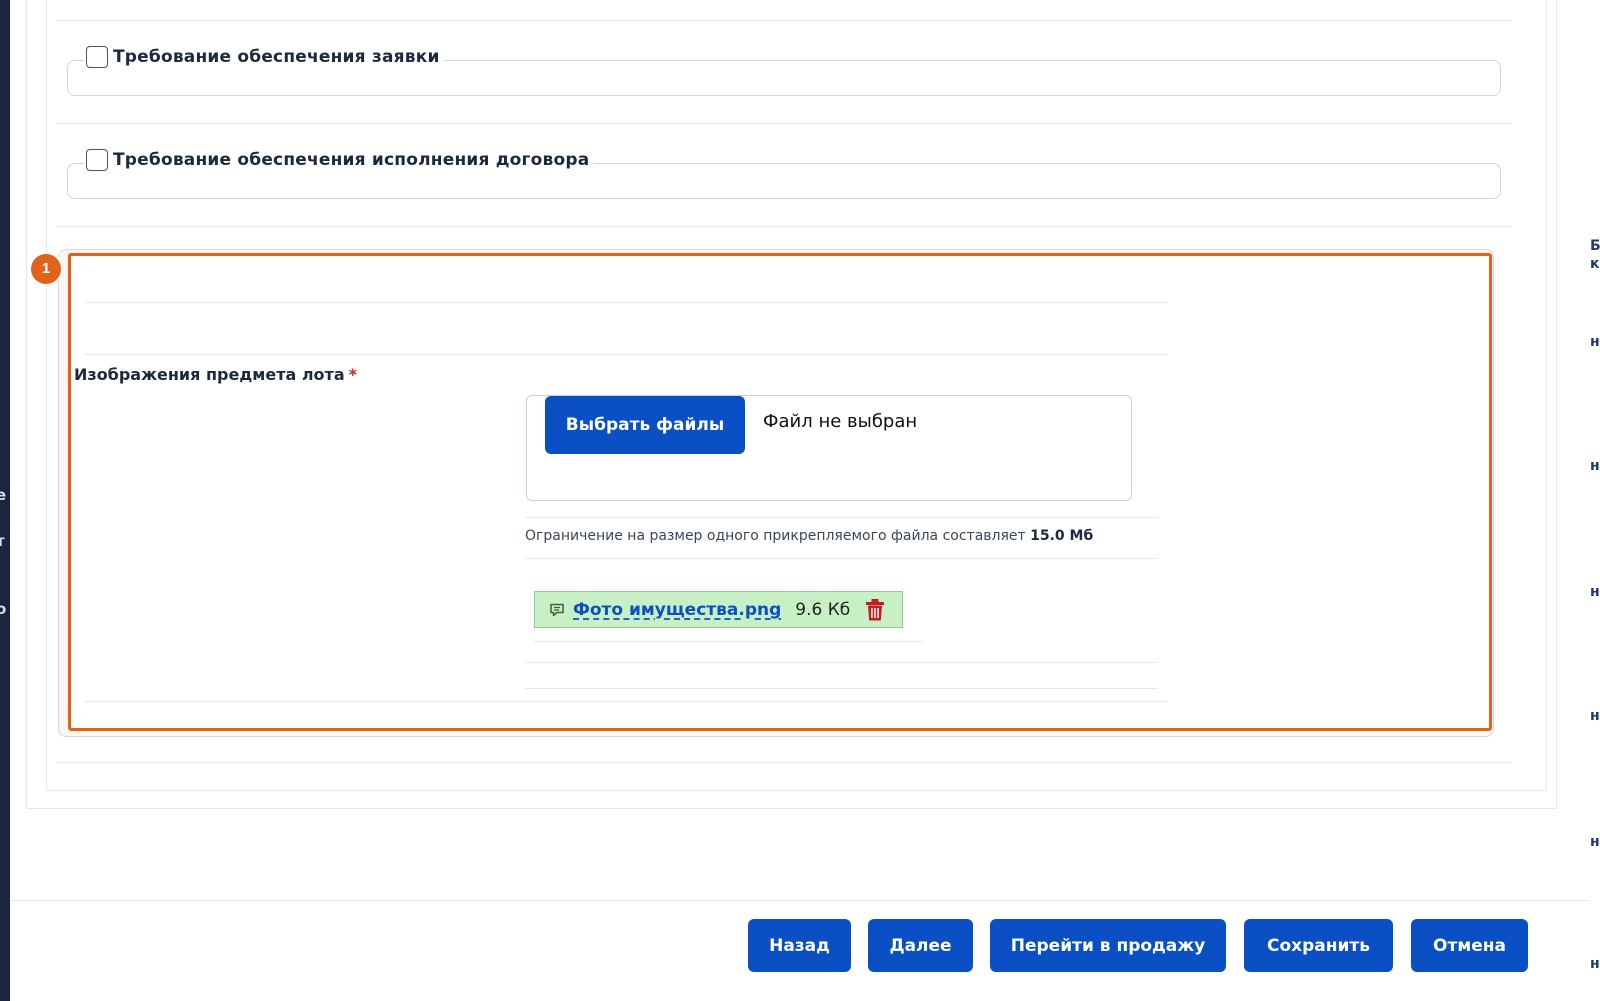 The image size is (1600, 1001). Describe the element at coordinates (1062, 536) in the screenshot. I see `file-size-limit-value: 15.0 Мб` at that location.